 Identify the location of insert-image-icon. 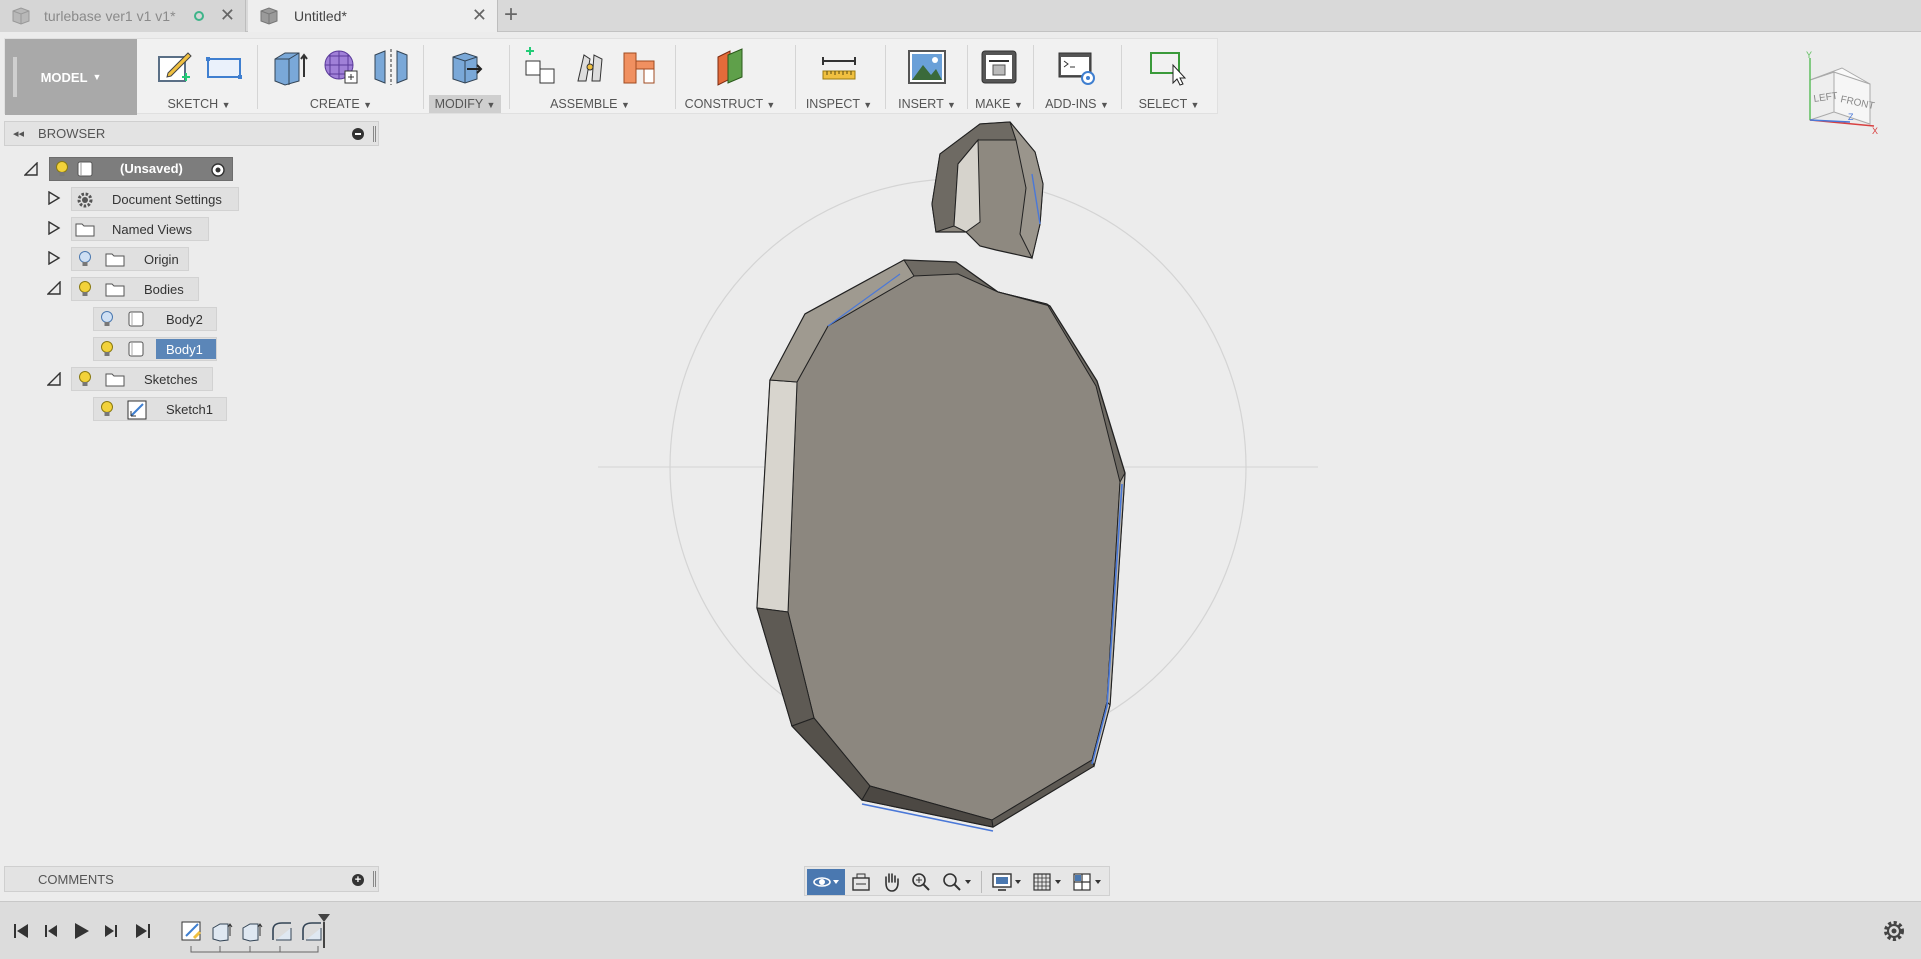
(927, 67).